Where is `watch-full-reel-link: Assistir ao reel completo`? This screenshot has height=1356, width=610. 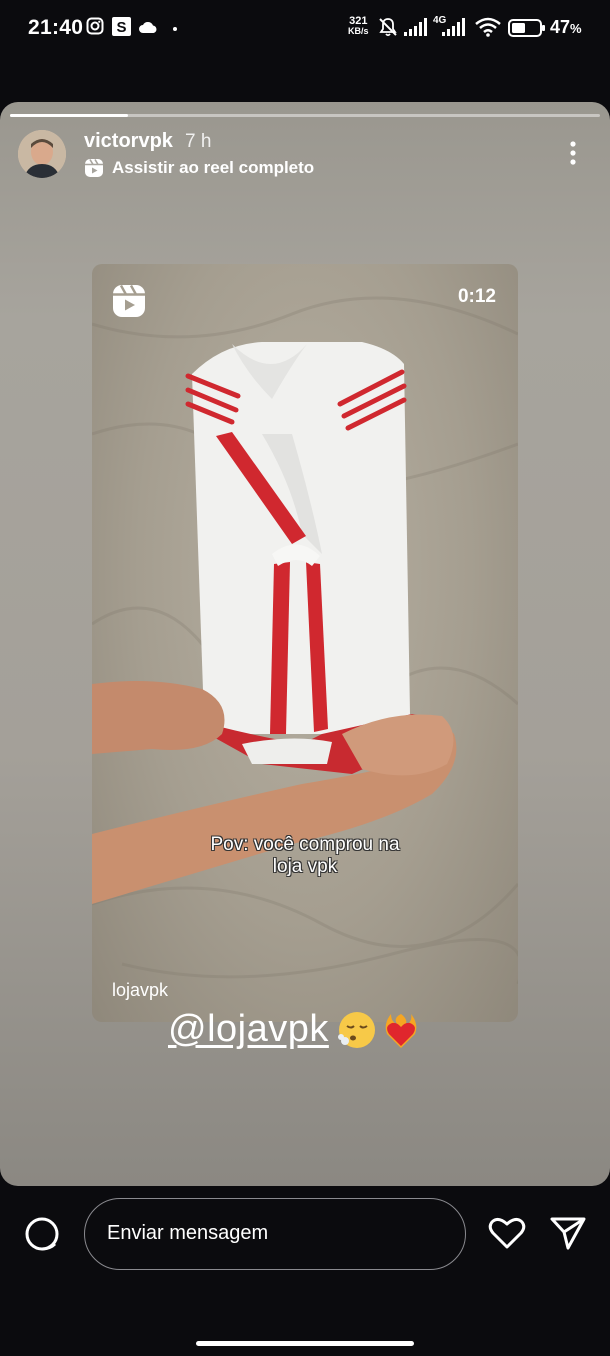
watch-full-reel-link: Assistir ao reel completo is located at coordinates (199, 168).